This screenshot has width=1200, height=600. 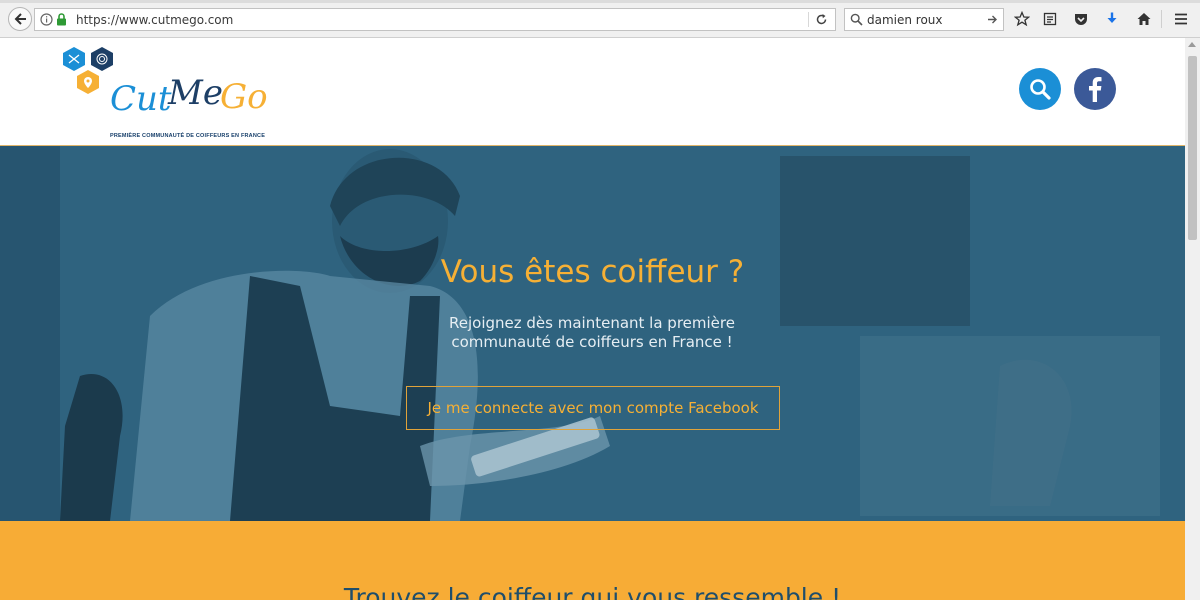 I want to click on facebook-login-button: Je me connecte avec mon compte Facebook, so click(x=593, y=408).